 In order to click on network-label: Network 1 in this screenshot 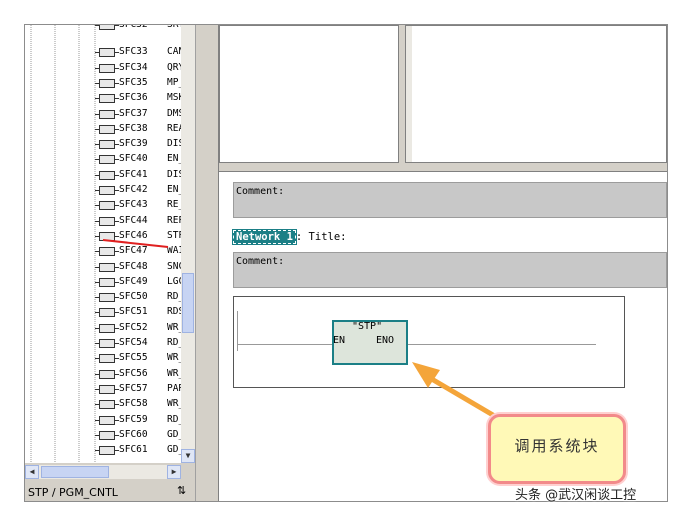, I will do `click(264, 237)`.